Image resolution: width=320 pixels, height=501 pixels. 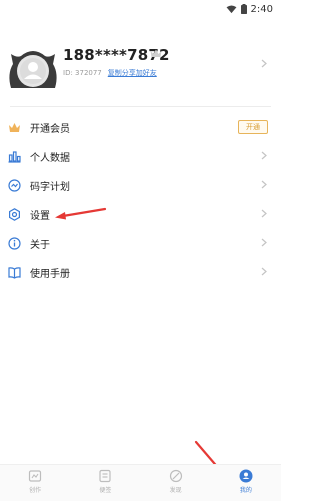 I want to click on battery-icon, so click(x=243, y=9).